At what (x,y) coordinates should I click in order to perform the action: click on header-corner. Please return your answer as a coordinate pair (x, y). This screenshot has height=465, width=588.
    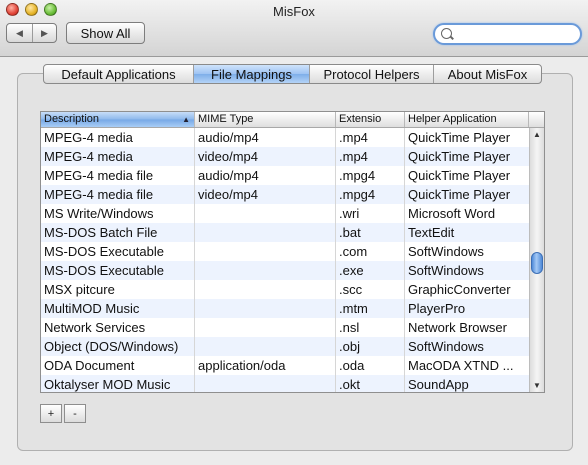
    Looking at the image, I should click on (536, 120).